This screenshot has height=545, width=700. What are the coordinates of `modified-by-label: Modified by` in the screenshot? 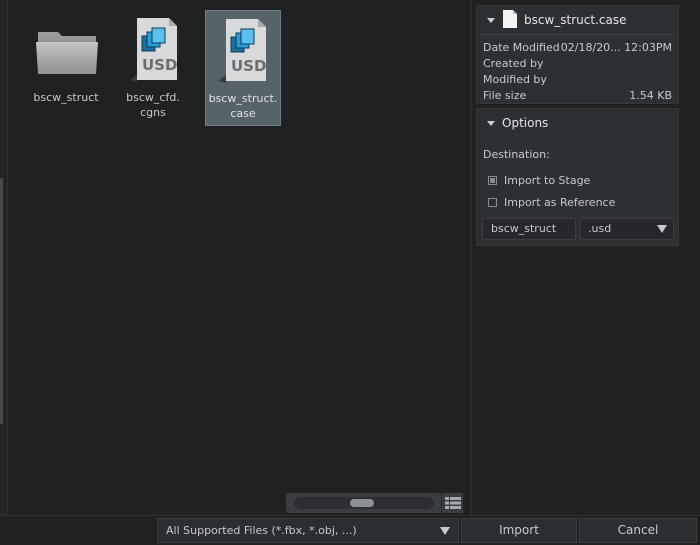 It's located at (515, 79).